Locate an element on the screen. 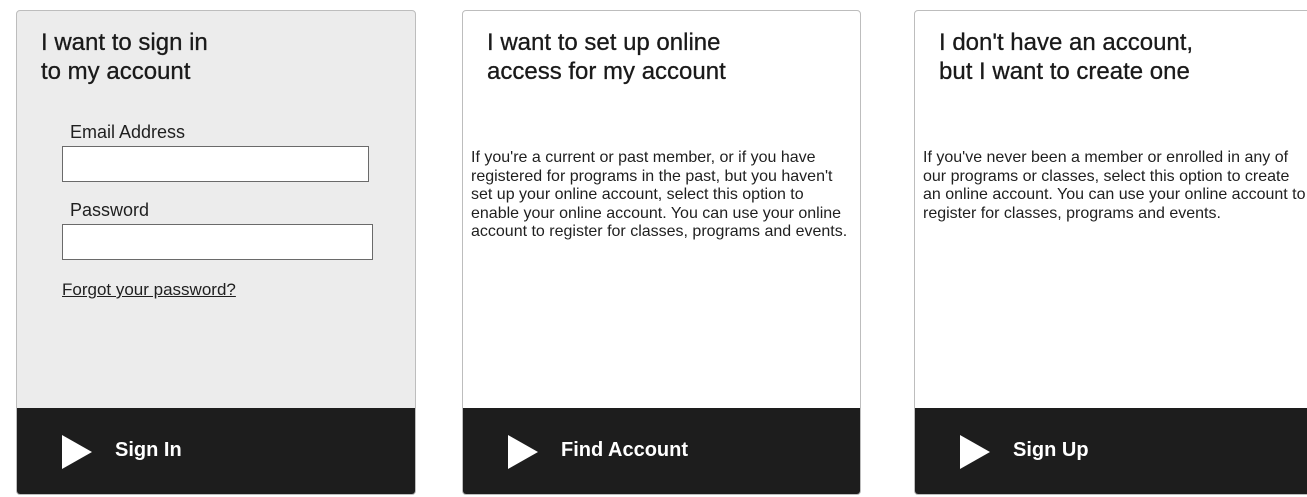 This screenshot has width=1307, height=497. signin-title-line-1: I want to sign in is located at coordinates (124, 42).